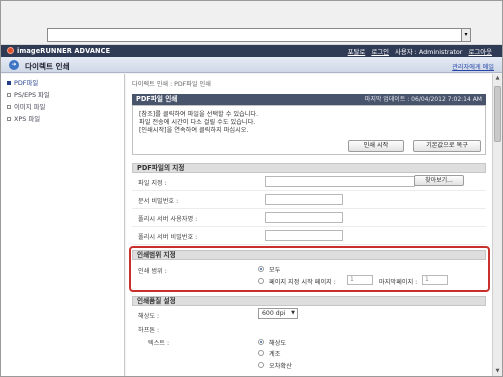 The width and height of the screenshot is (503, 377). I want to click on halftone-resolution-label: 해상도, so click(278, 343).